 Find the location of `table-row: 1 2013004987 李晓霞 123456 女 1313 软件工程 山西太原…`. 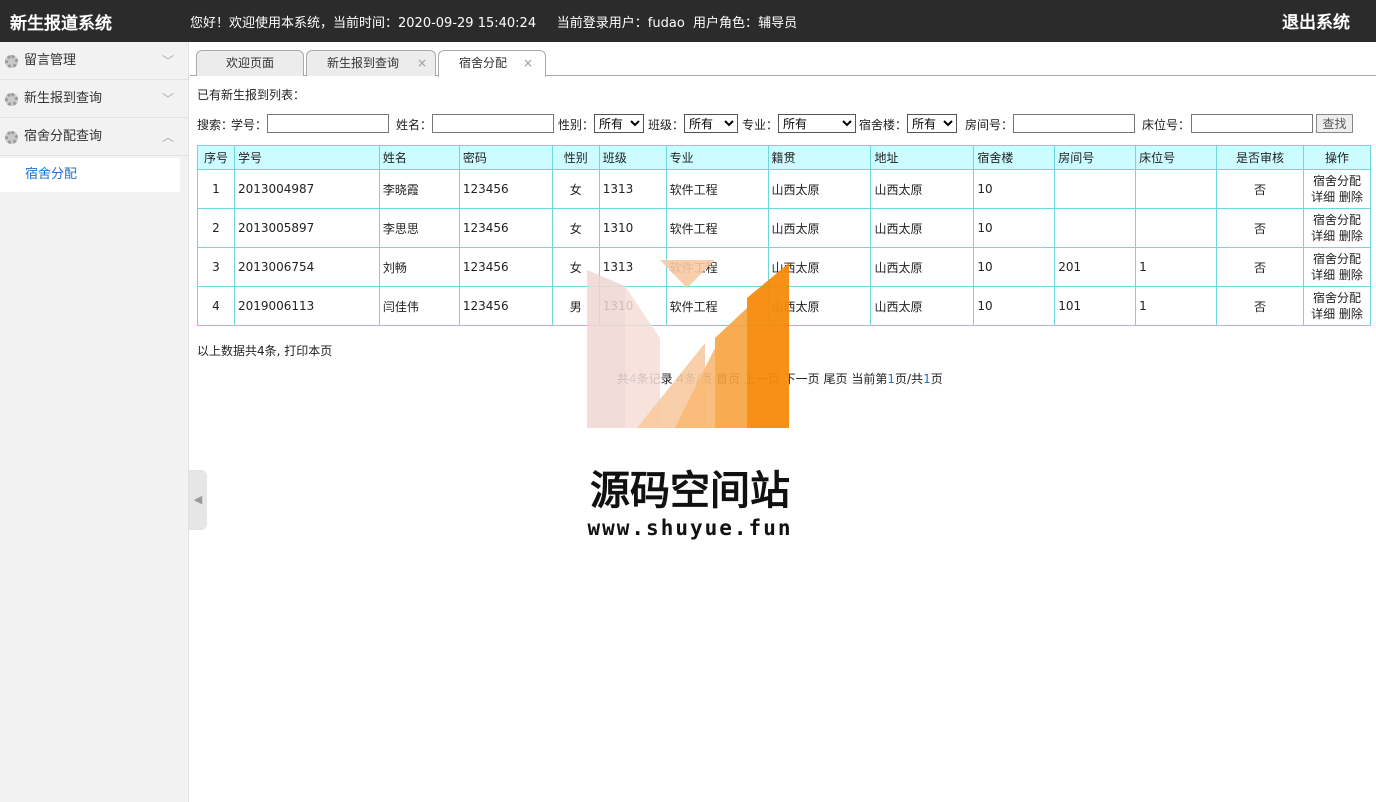

table-row: 1 2013004987 李晓霞 123456 女 1313 软件工程 山西太原… is located at coordinates (784, 189).